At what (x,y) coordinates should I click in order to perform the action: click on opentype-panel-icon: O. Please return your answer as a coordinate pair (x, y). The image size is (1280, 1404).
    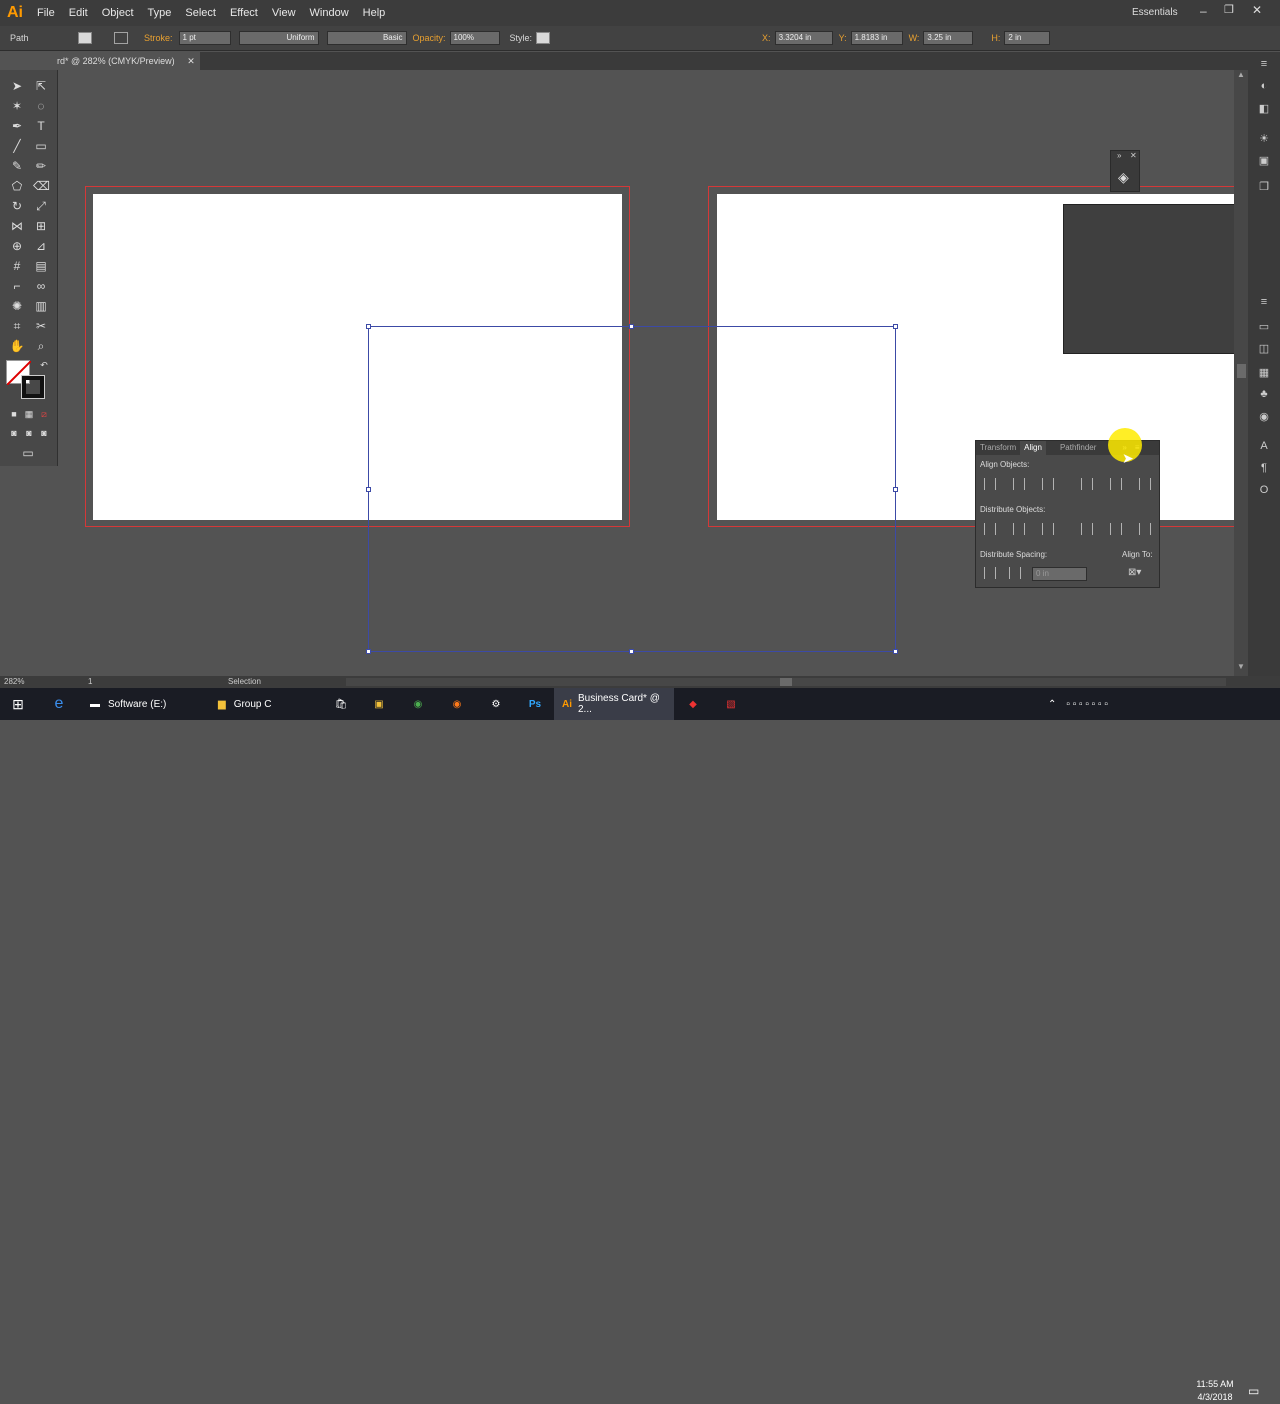
    Looking at the image, I should click on (1264, 490).